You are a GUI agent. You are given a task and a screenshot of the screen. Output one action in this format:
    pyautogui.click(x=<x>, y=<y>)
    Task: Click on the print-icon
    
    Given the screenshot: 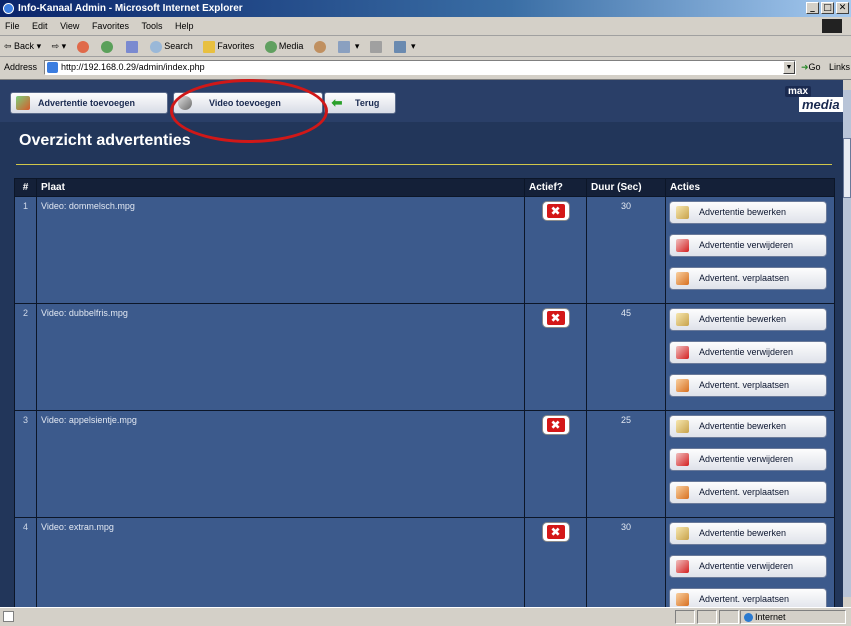 What is the action you would take?
    pyautogui.click(x=375, y=46)
    